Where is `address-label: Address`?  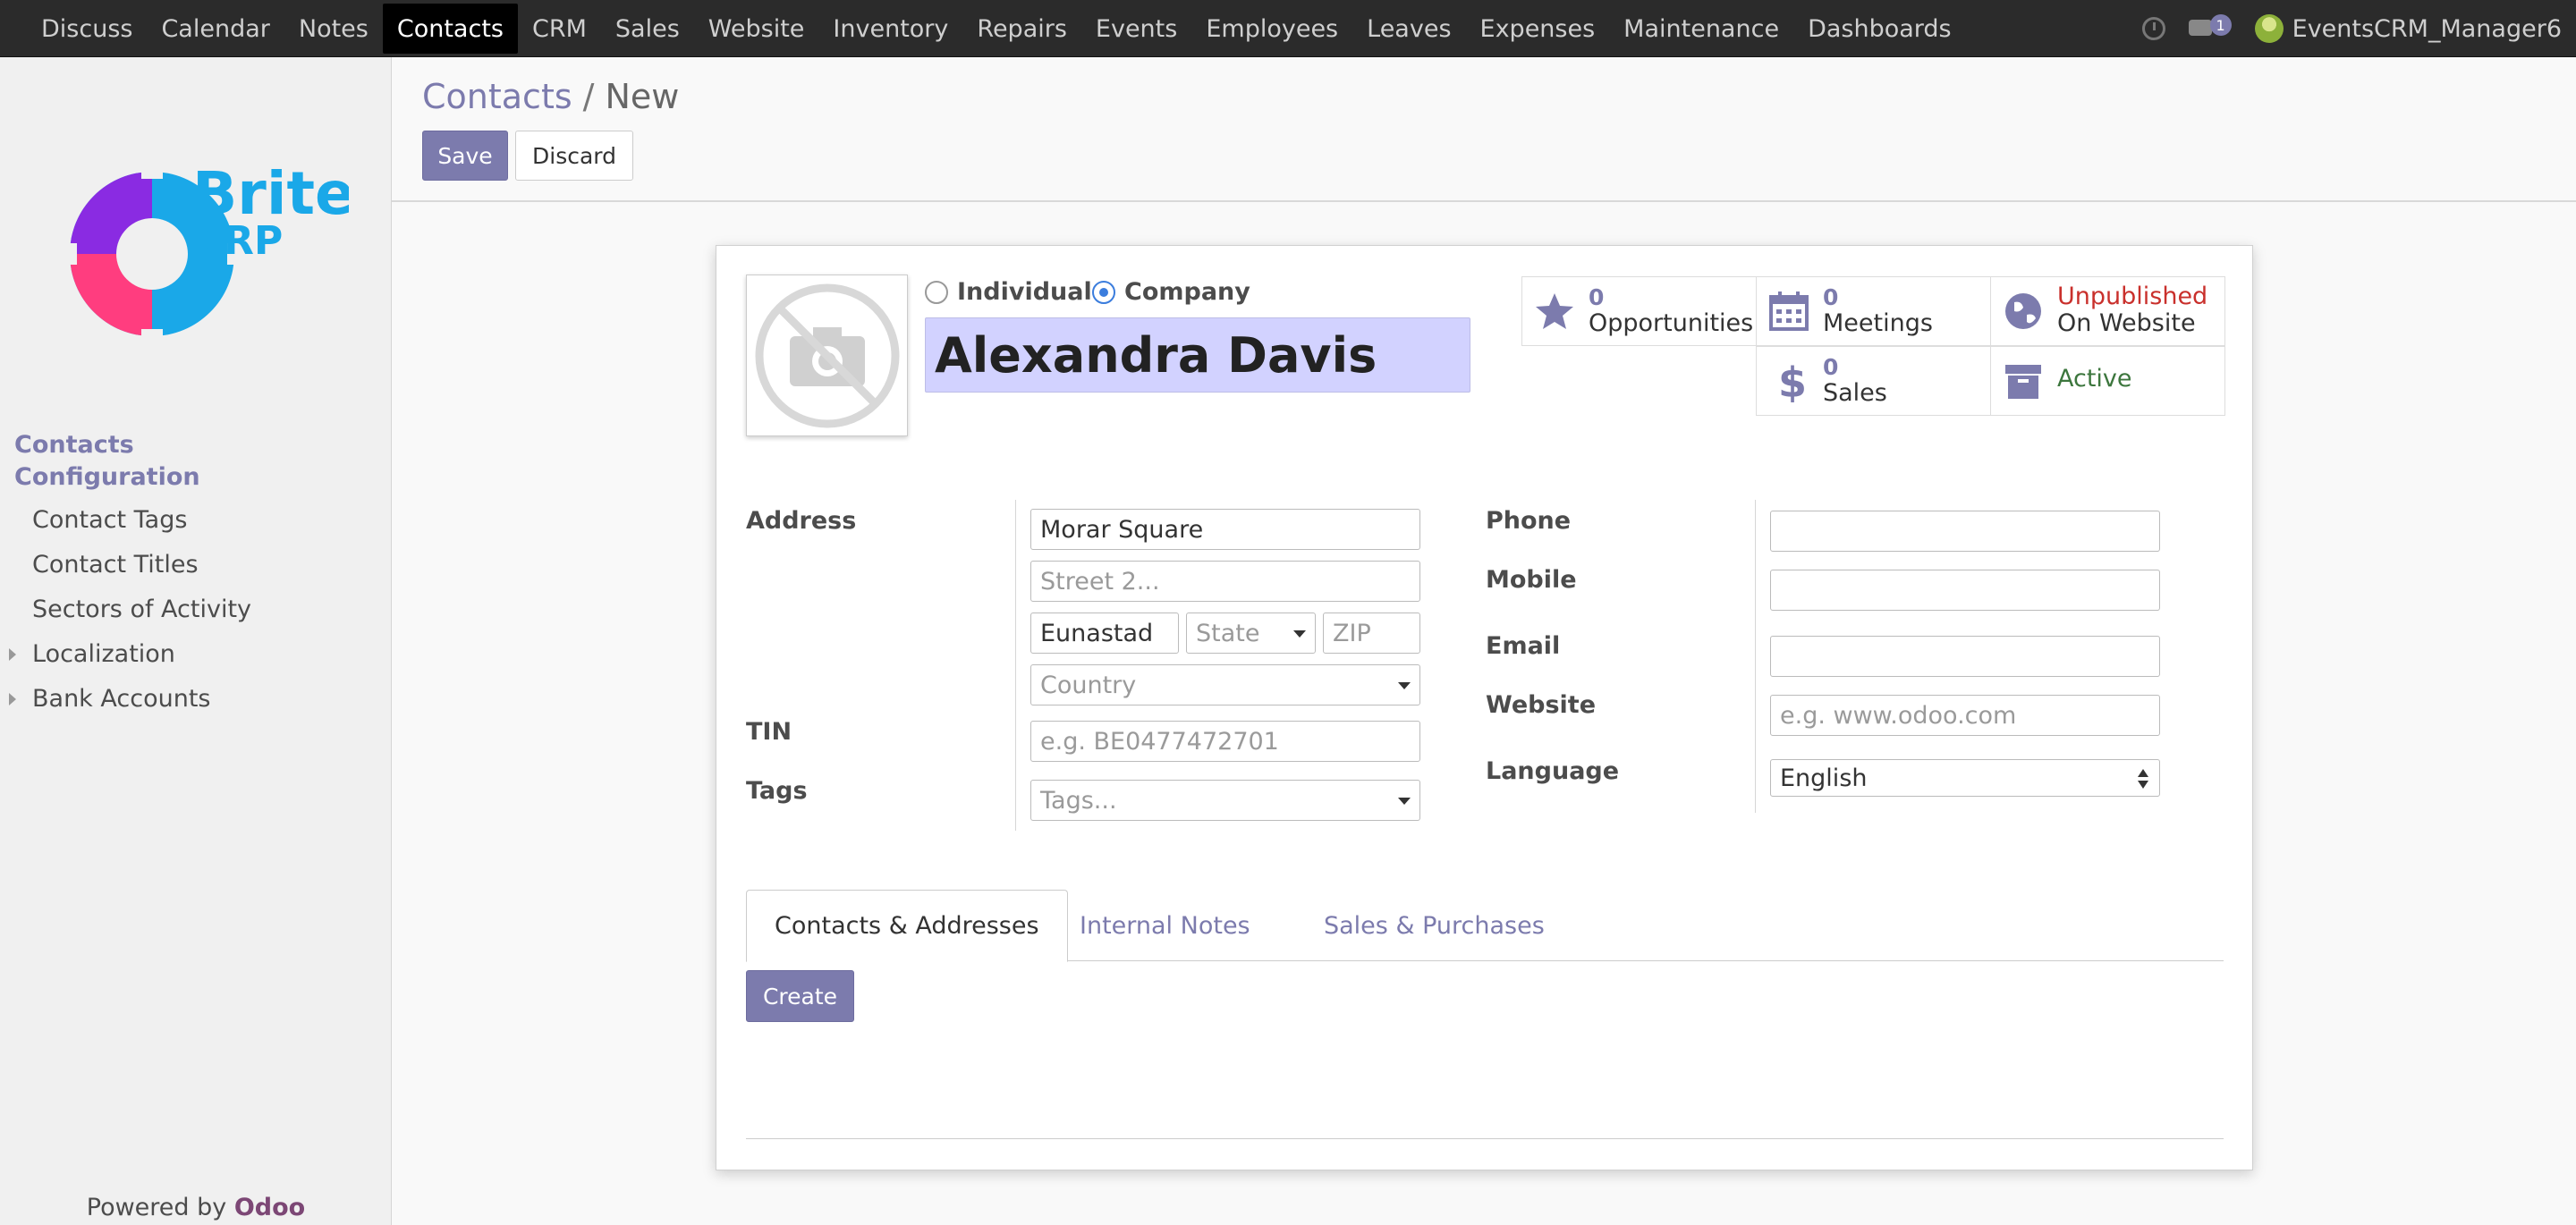 address-label: Address is located at coordinates (801, 521).